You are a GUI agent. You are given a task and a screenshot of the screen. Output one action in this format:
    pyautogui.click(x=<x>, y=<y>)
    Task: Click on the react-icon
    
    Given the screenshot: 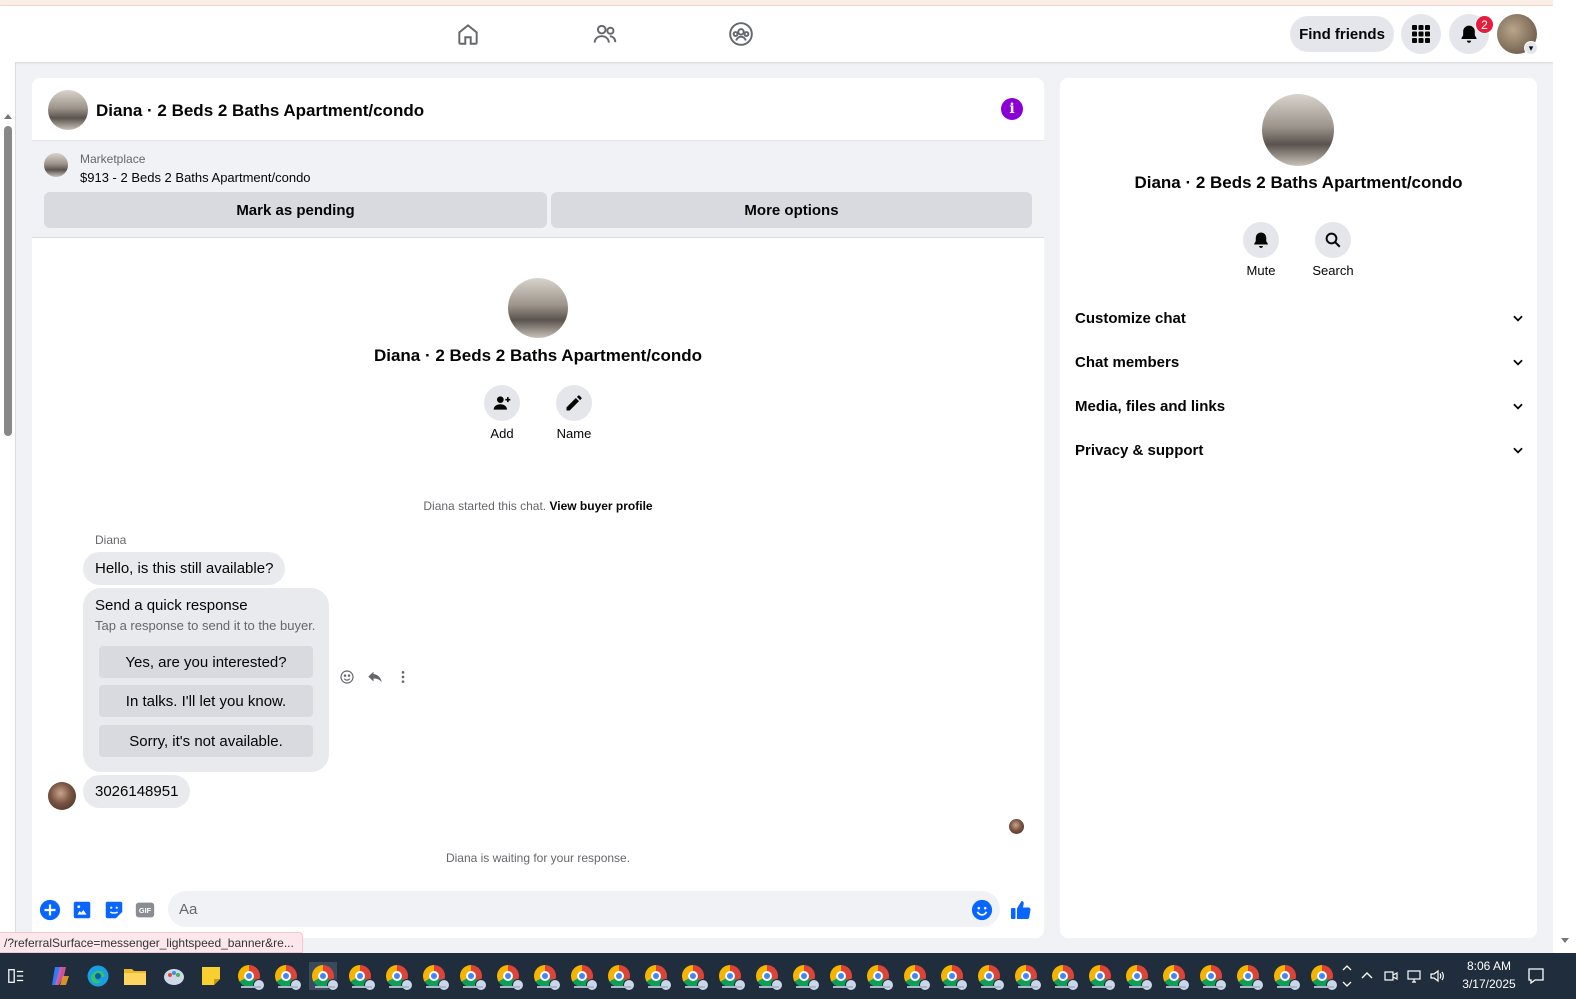 What is the action you would take?
    pyautogui.click(x=347, y=677)
    